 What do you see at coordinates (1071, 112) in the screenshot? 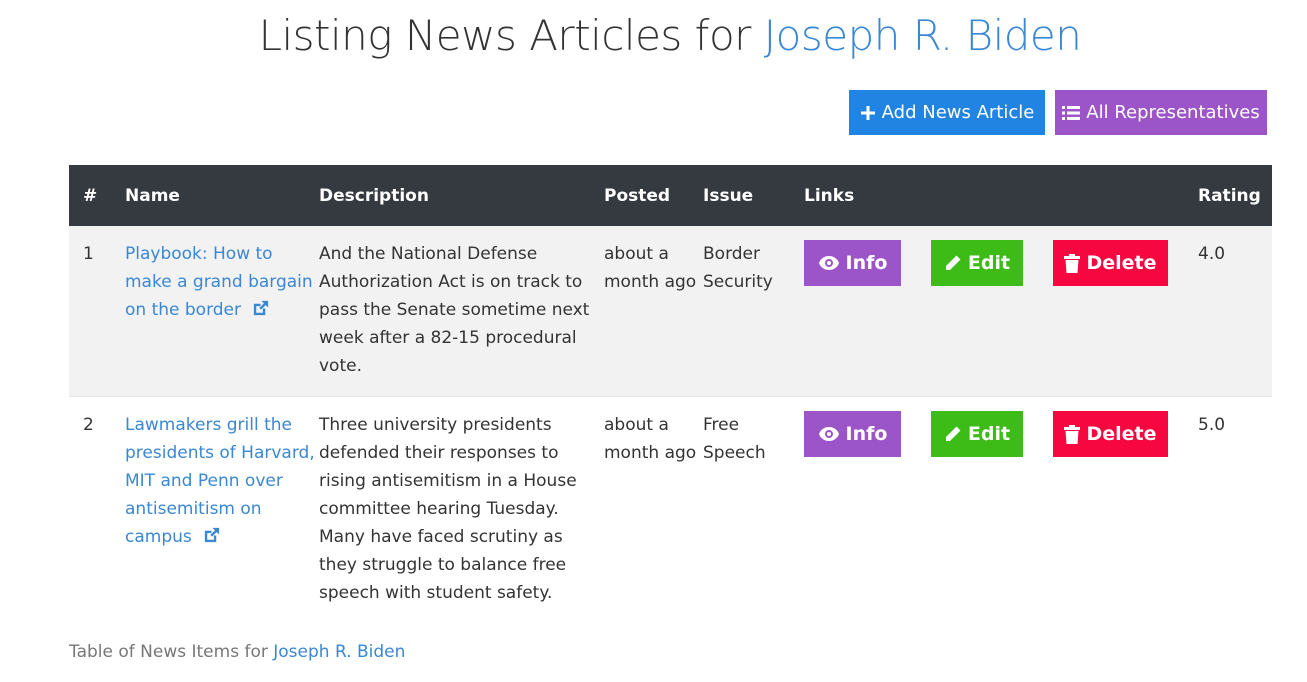
I see `list-icon` at bounding box center [1071, 112].